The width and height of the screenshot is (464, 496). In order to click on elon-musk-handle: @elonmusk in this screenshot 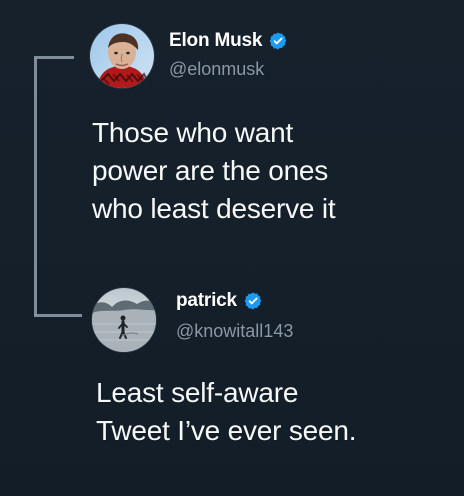, I will do `click(216, 69)`.